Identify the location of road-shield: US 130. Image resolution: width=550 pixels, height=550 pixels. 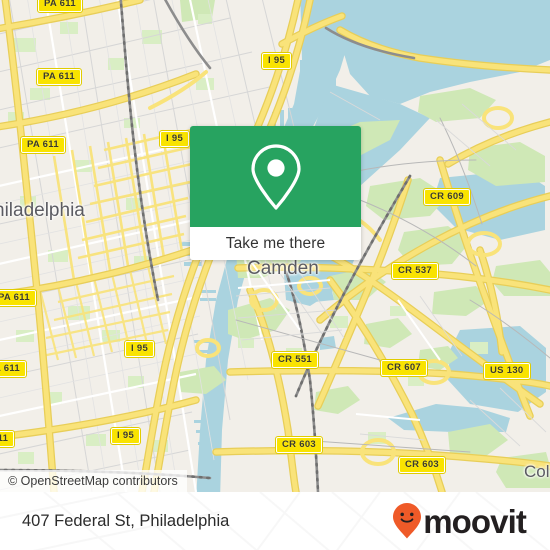
(507, 371).